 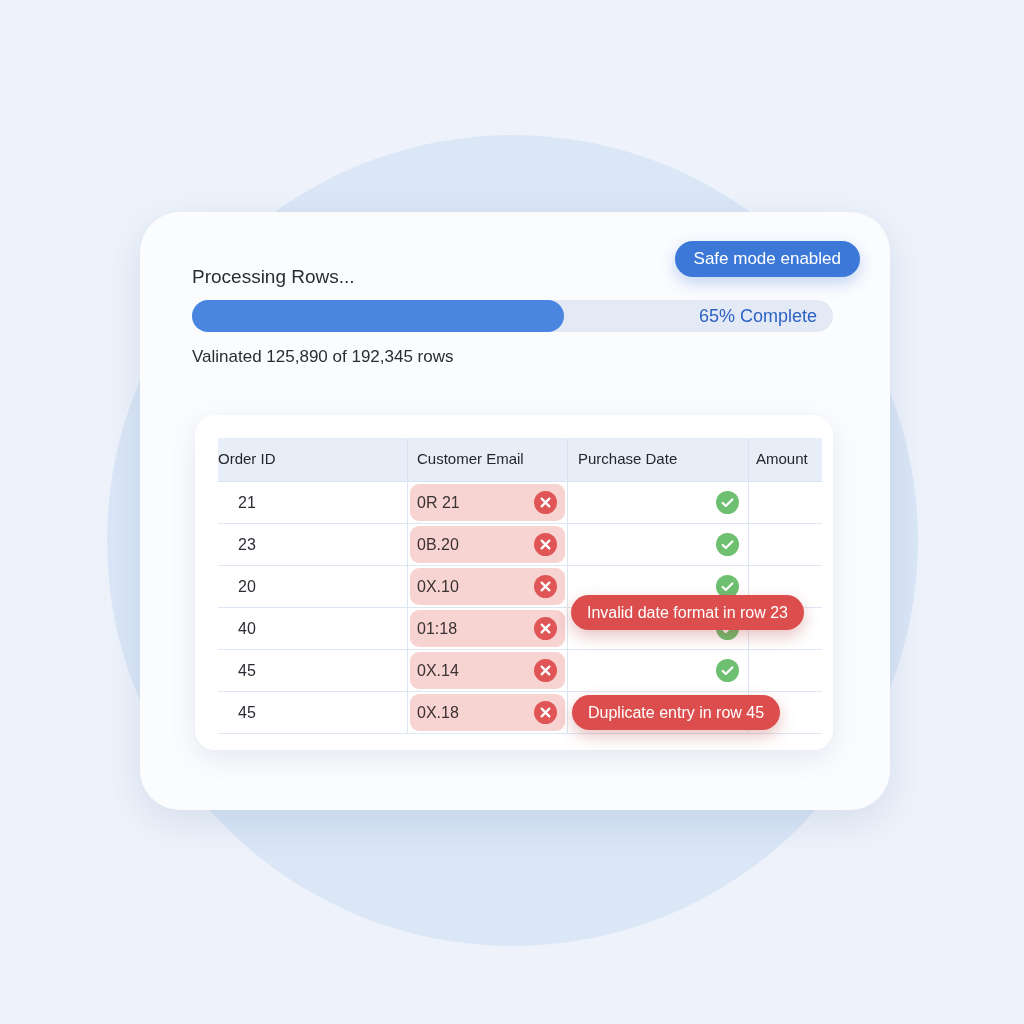 What do you see at coordinates (676, 712) in the screenshot?
I see `error-tooltip: Duplicate entry in row 45` at bounding box center [676, 712].